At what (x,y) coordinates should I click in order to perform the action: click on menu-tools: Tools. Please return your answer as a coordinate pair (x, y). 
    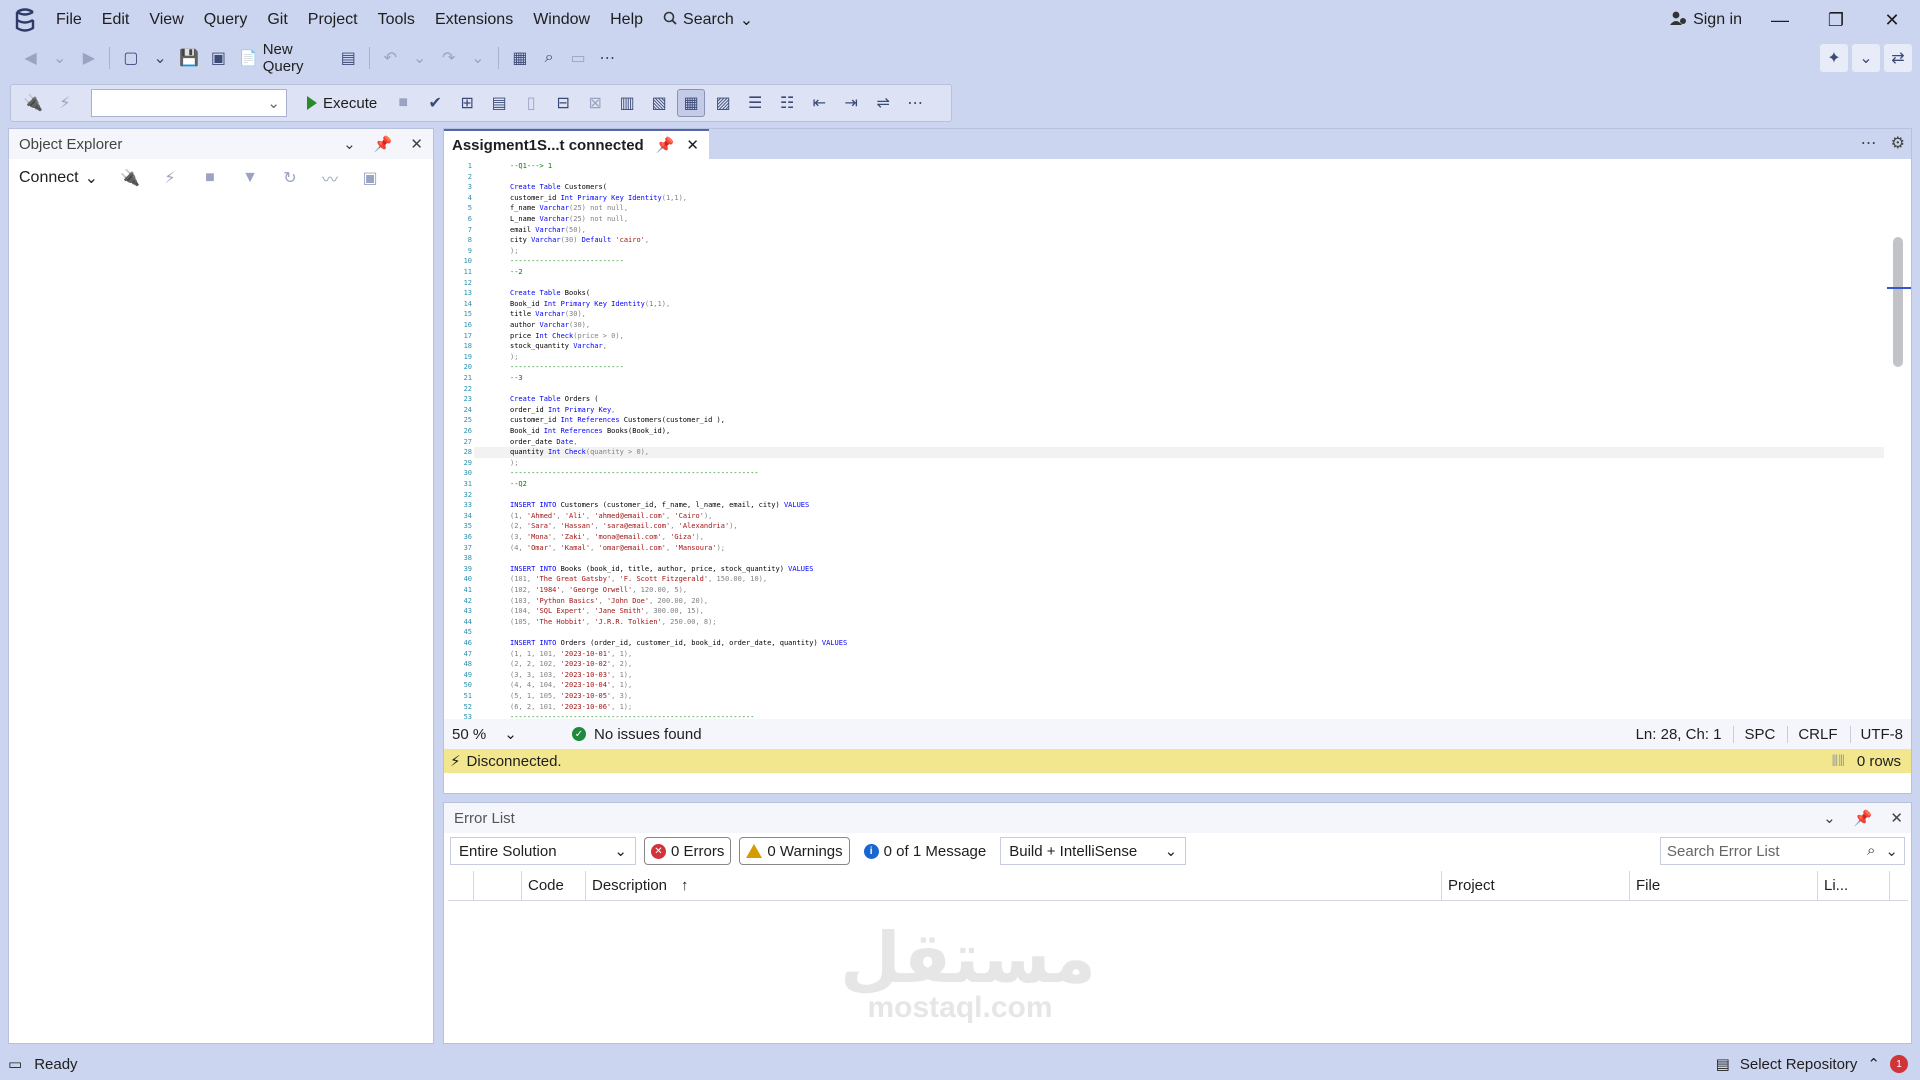
    Looking at the image, I should click on (396, 20).